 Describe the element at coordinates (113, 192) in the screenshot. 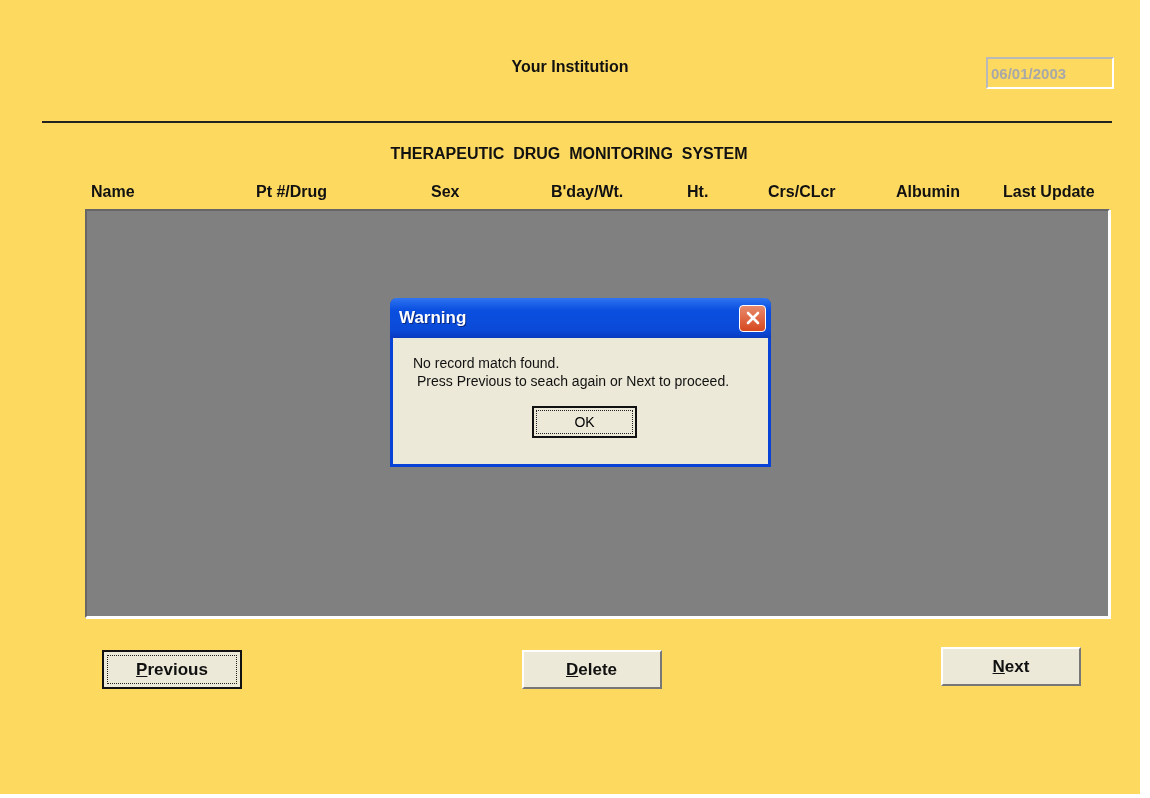

I see `column-header: Name` at that location.